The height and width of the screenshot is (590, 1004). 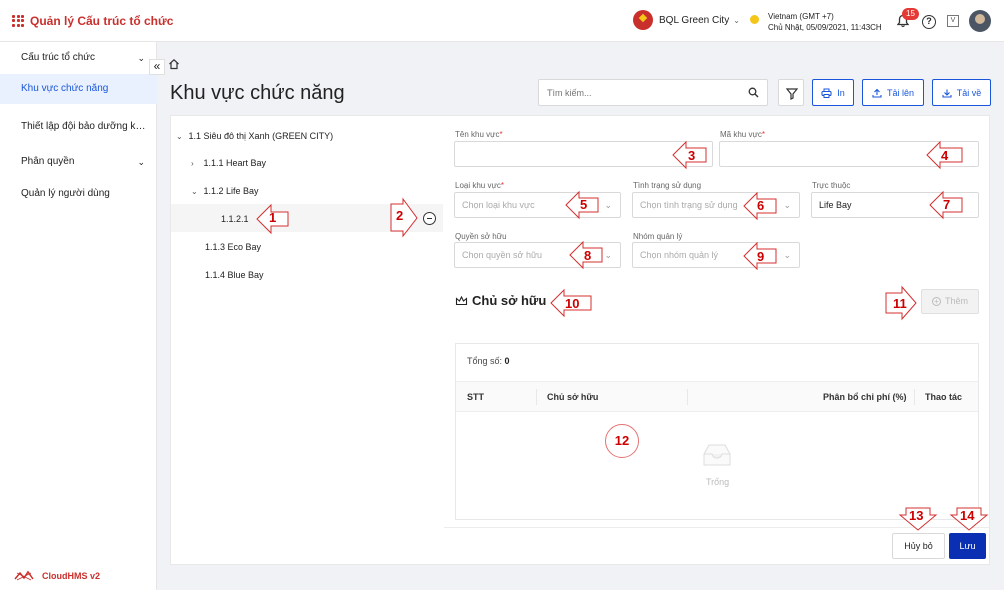 I want to click on annotation-8: 8, so click(x=588, y=255).